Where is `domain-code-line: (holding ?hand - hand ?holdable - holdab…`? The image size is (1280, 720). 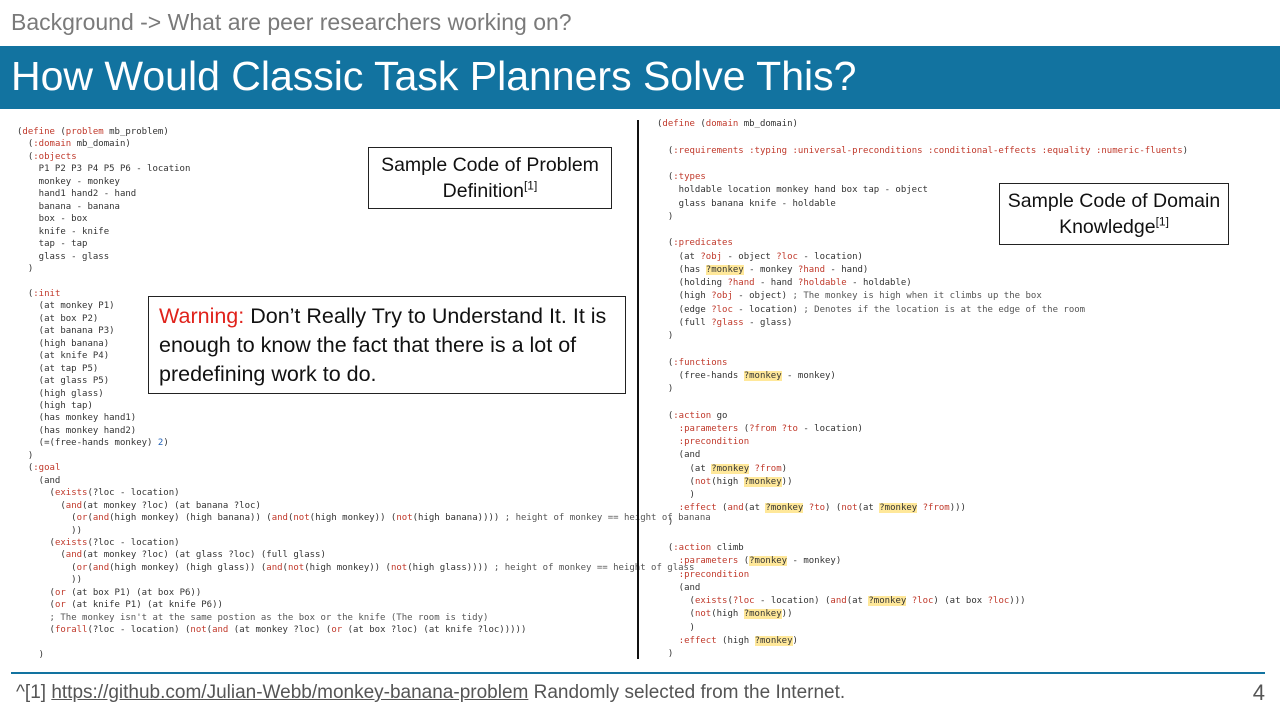 domain-code-line: (holding ?hand - hand ?holdable - holdab… is located at coordinates (784, 283).